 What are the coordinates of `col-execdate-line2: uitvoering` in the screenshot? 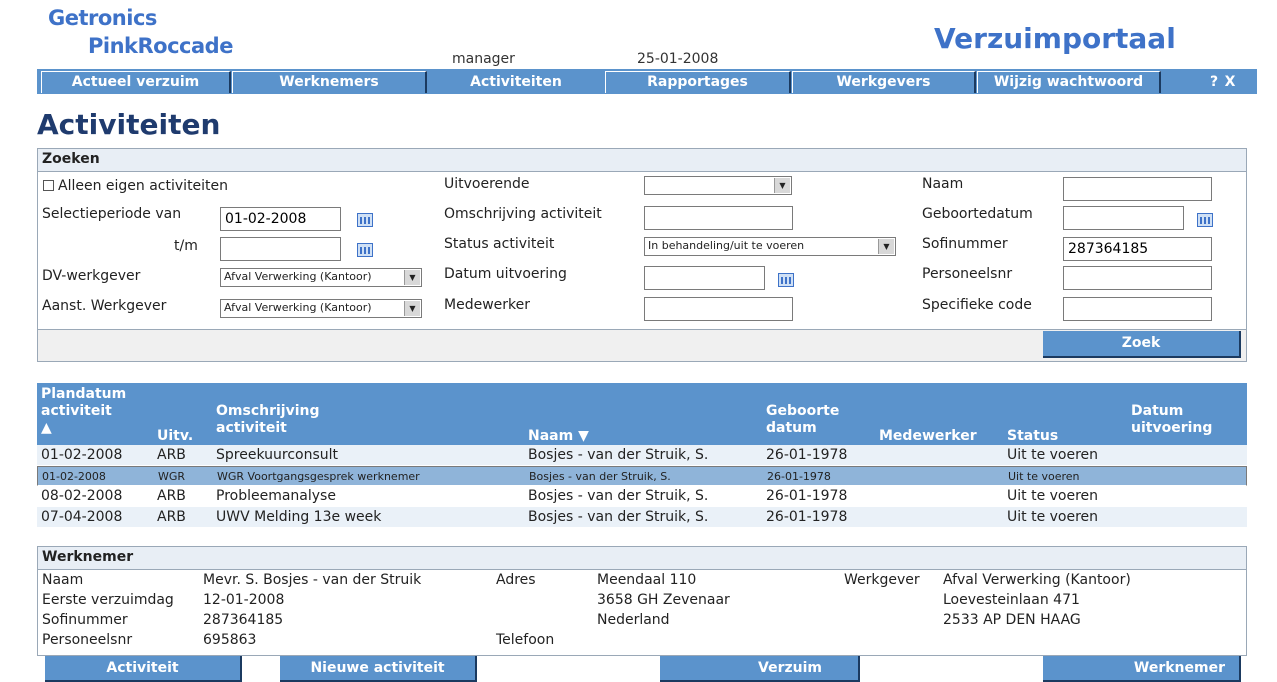 It's located at (1172, 428).